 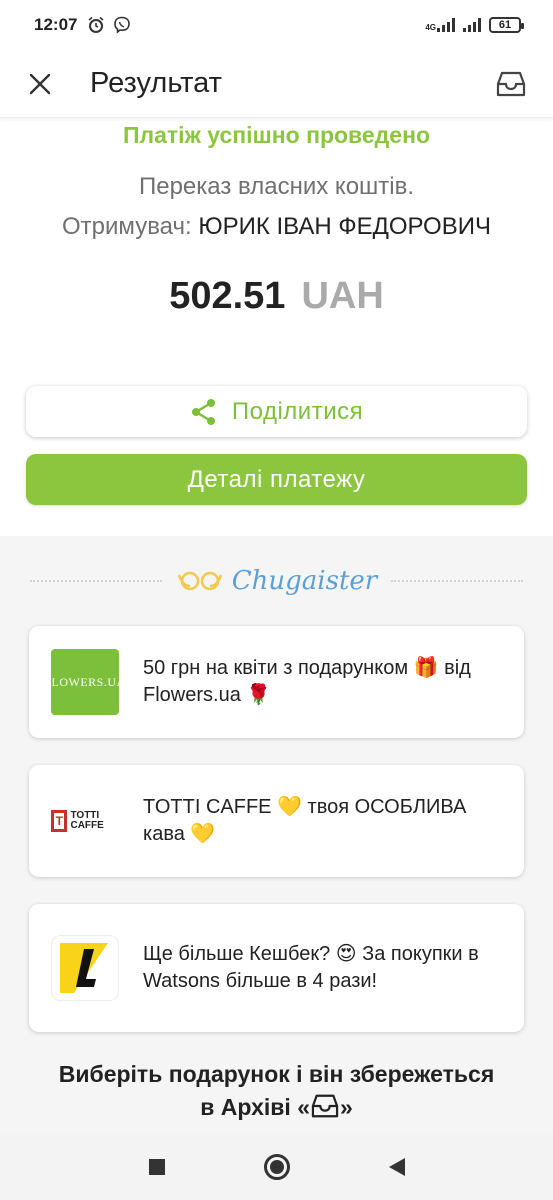 What do you see at coordinates (342, 296) in the screenshot?
I see `amount-currency: UAH` at bounding box center [342, 296].